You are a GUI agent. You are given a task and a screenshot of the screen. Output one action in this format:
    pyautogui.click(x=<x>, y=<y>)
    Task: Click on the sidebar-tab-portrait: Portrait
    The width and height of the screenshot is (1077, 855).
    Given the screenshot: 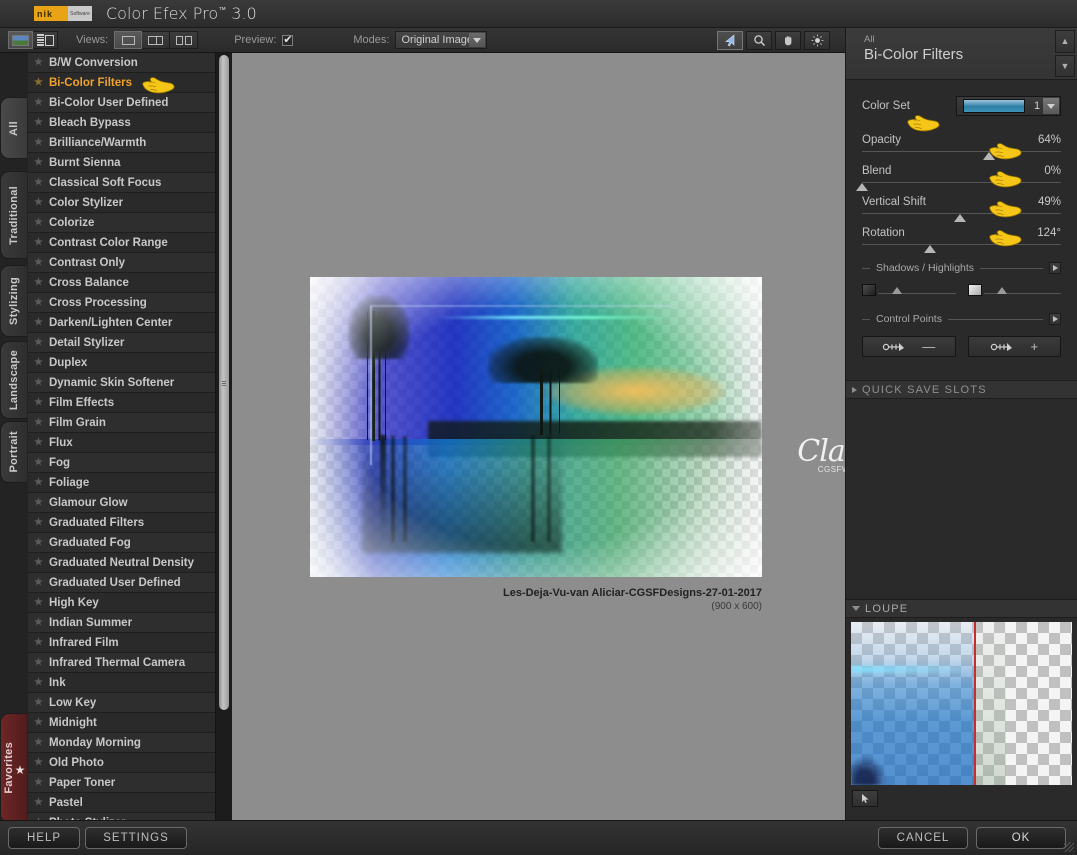 What is the action you would take?
    pyautogui.click(x=13, y=452)
    